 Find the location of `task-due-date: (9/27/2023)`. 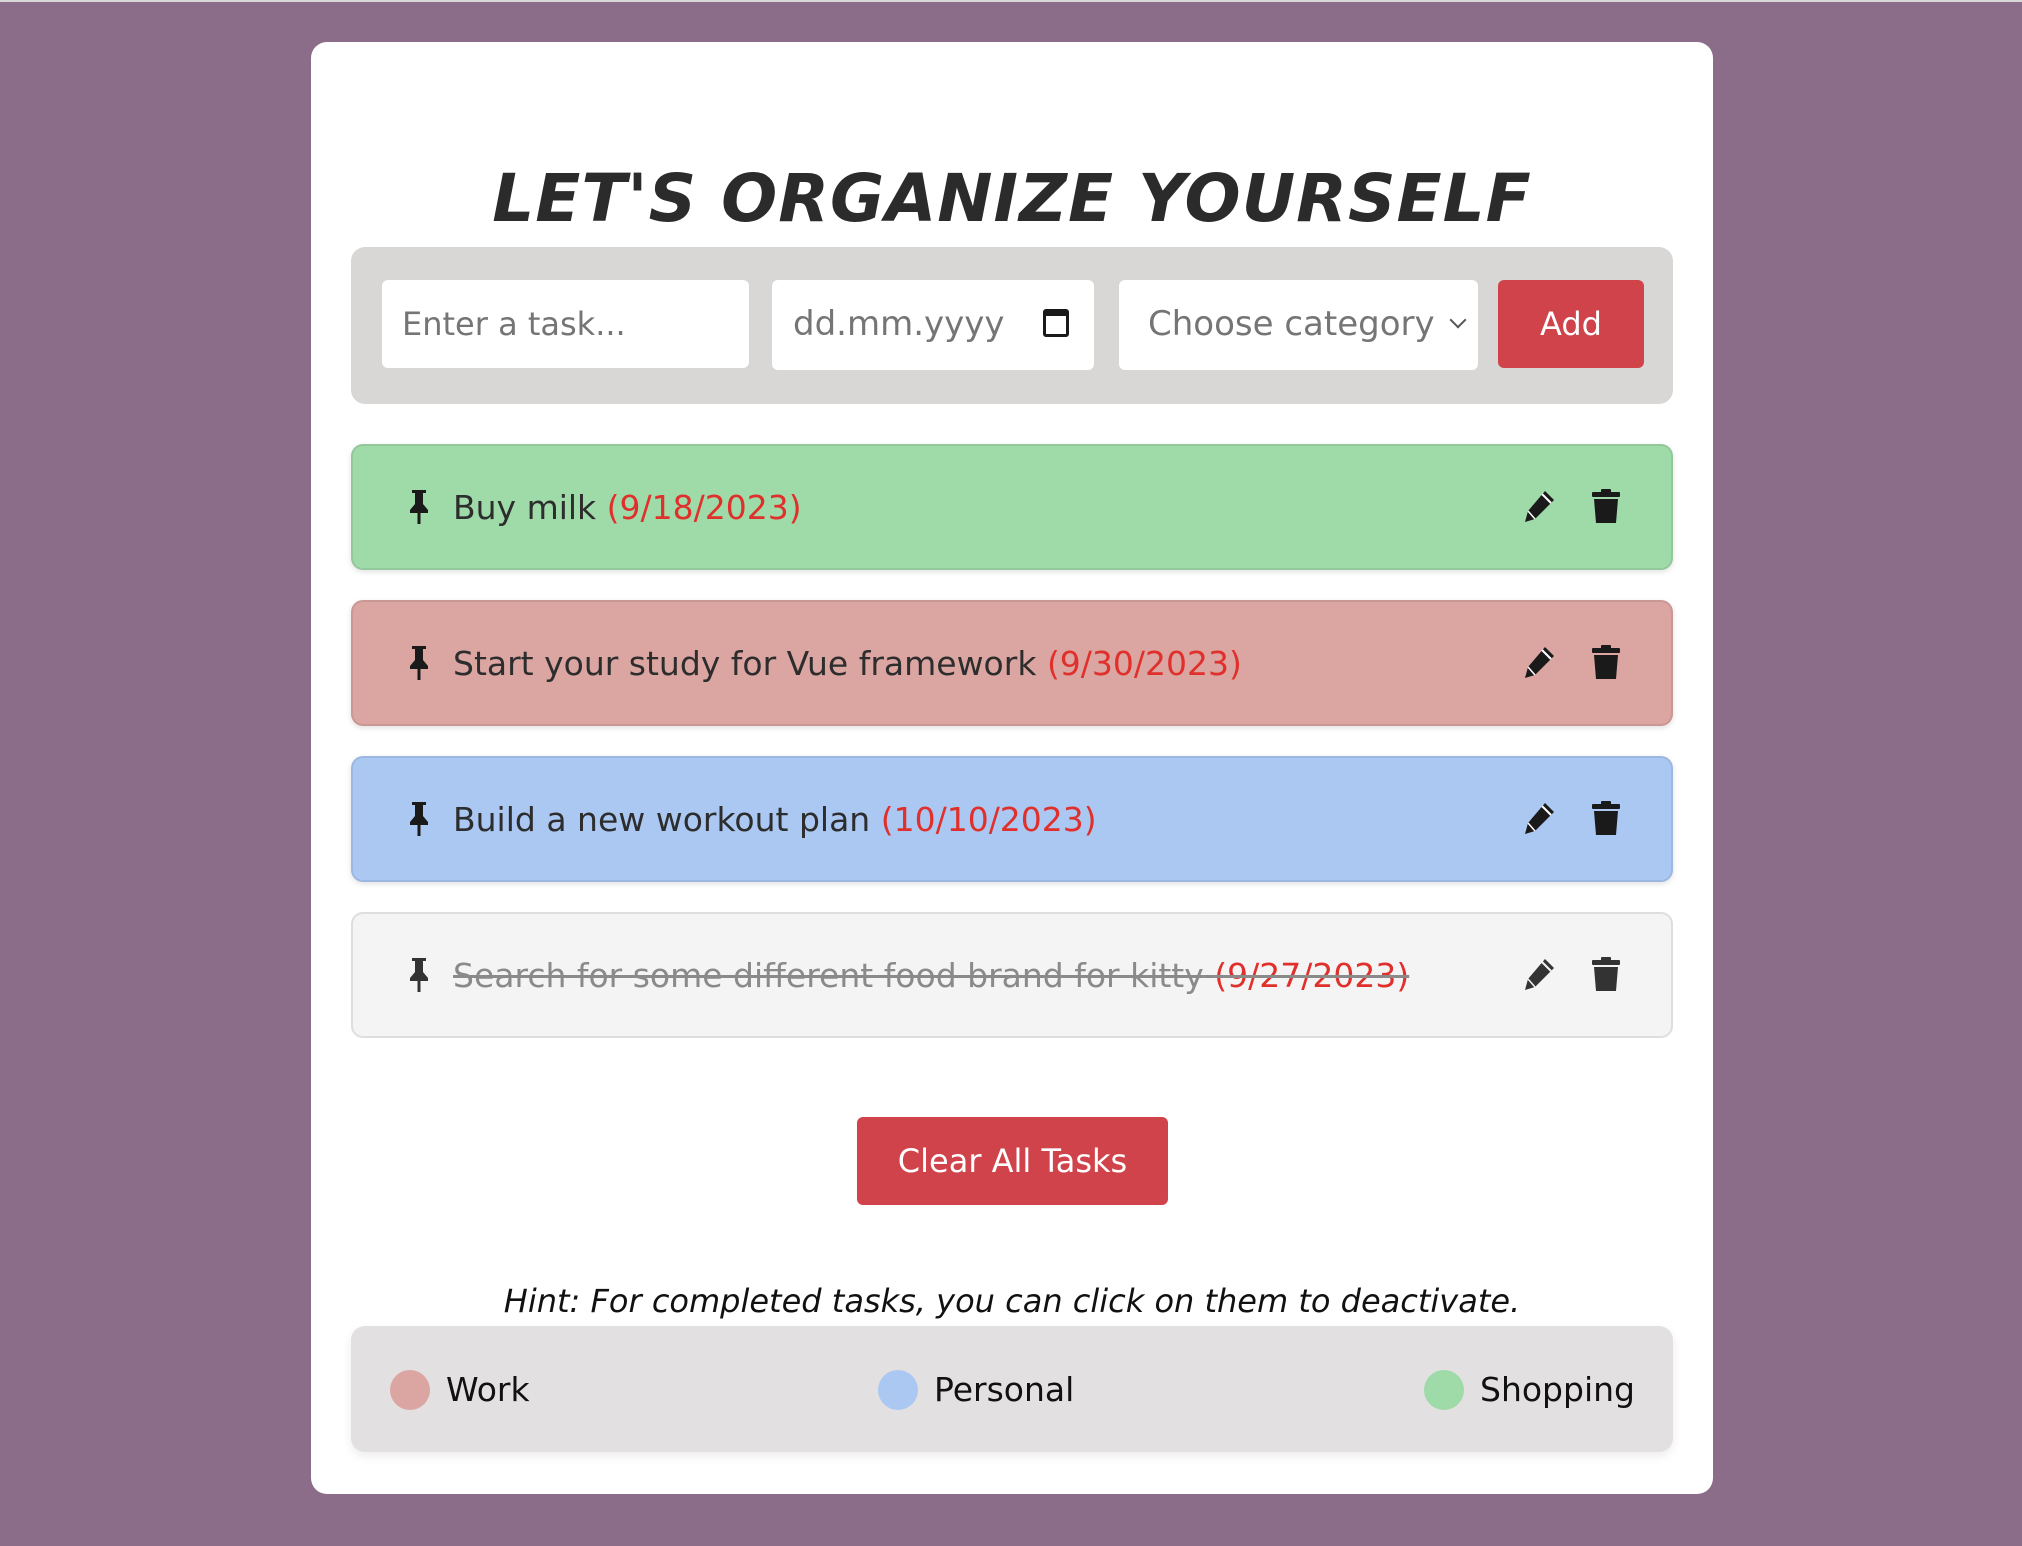

task-due-date: (9/27/2023) is located at coordinates (1312, 975).